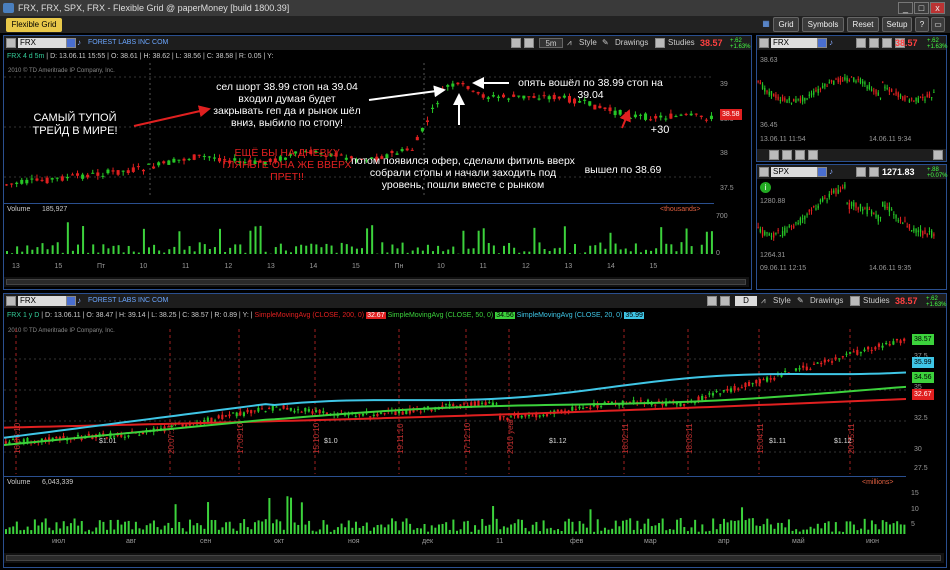 The image size is (950, 570). Describe the element at coordinates (921, 8) in the screenshot. I see `maximize-button: □` at that location.